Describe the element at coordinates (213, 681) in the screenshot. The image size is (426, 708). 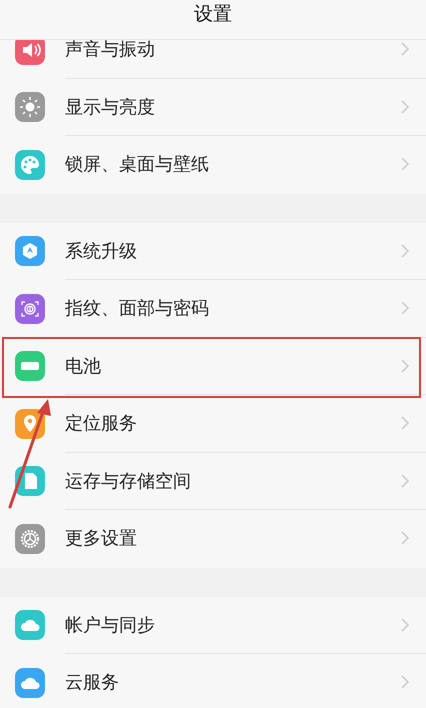
I see `settings-row: 云服务` at that location.